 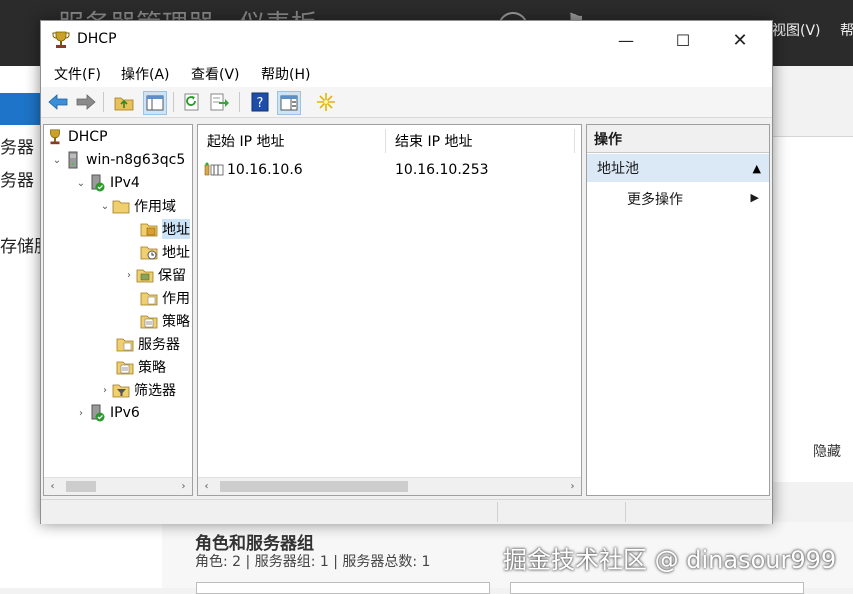 What do you see at coordinates (125, 413) in the screenshot?
I see `tree-label: IPv6` at bounding box center [125, 413].